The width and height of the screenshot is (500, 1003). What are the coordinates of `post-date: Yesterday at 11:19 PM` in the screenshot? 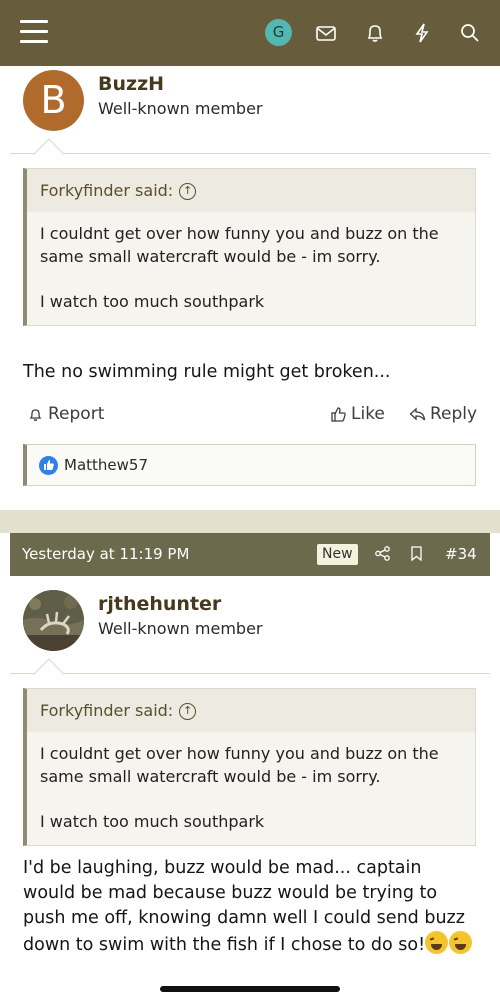 It's located at (105, 554).